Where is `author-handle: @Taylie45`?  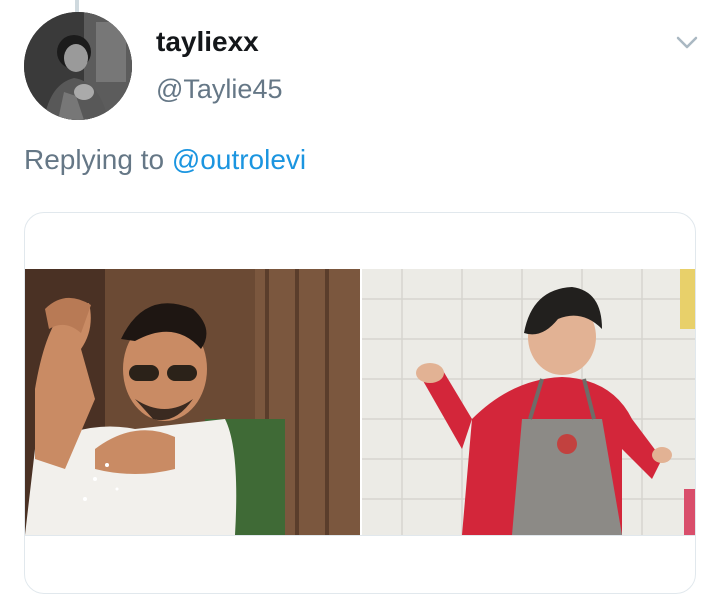
author-handle: @Taylie45 is located at coordinates (219, 89).